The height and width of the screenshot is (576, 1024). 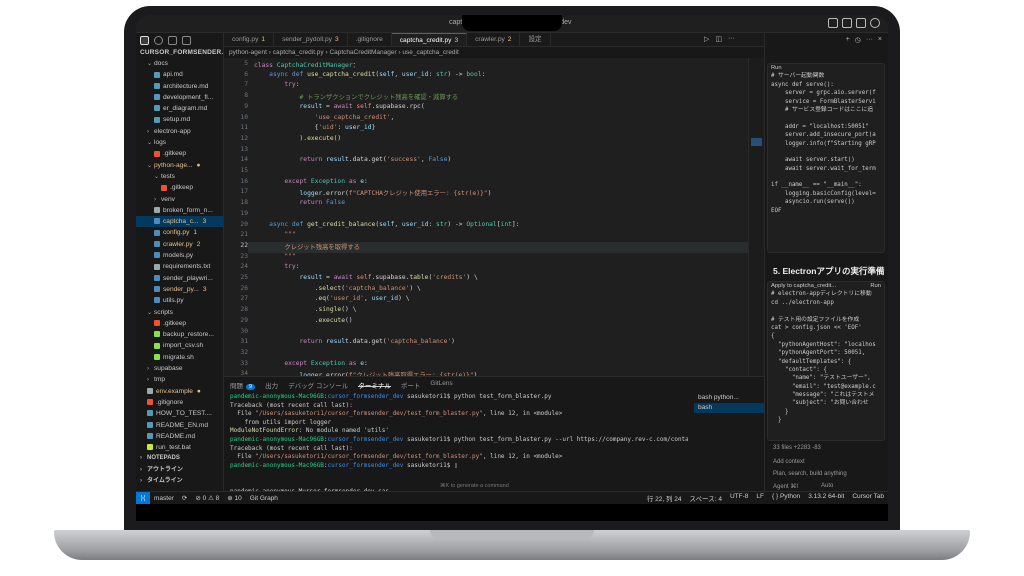 What do you see at coordinates (179, 312) in the screenshot?
I see `folder-item: ⌄ scripts` at bounding box center [179, 312].